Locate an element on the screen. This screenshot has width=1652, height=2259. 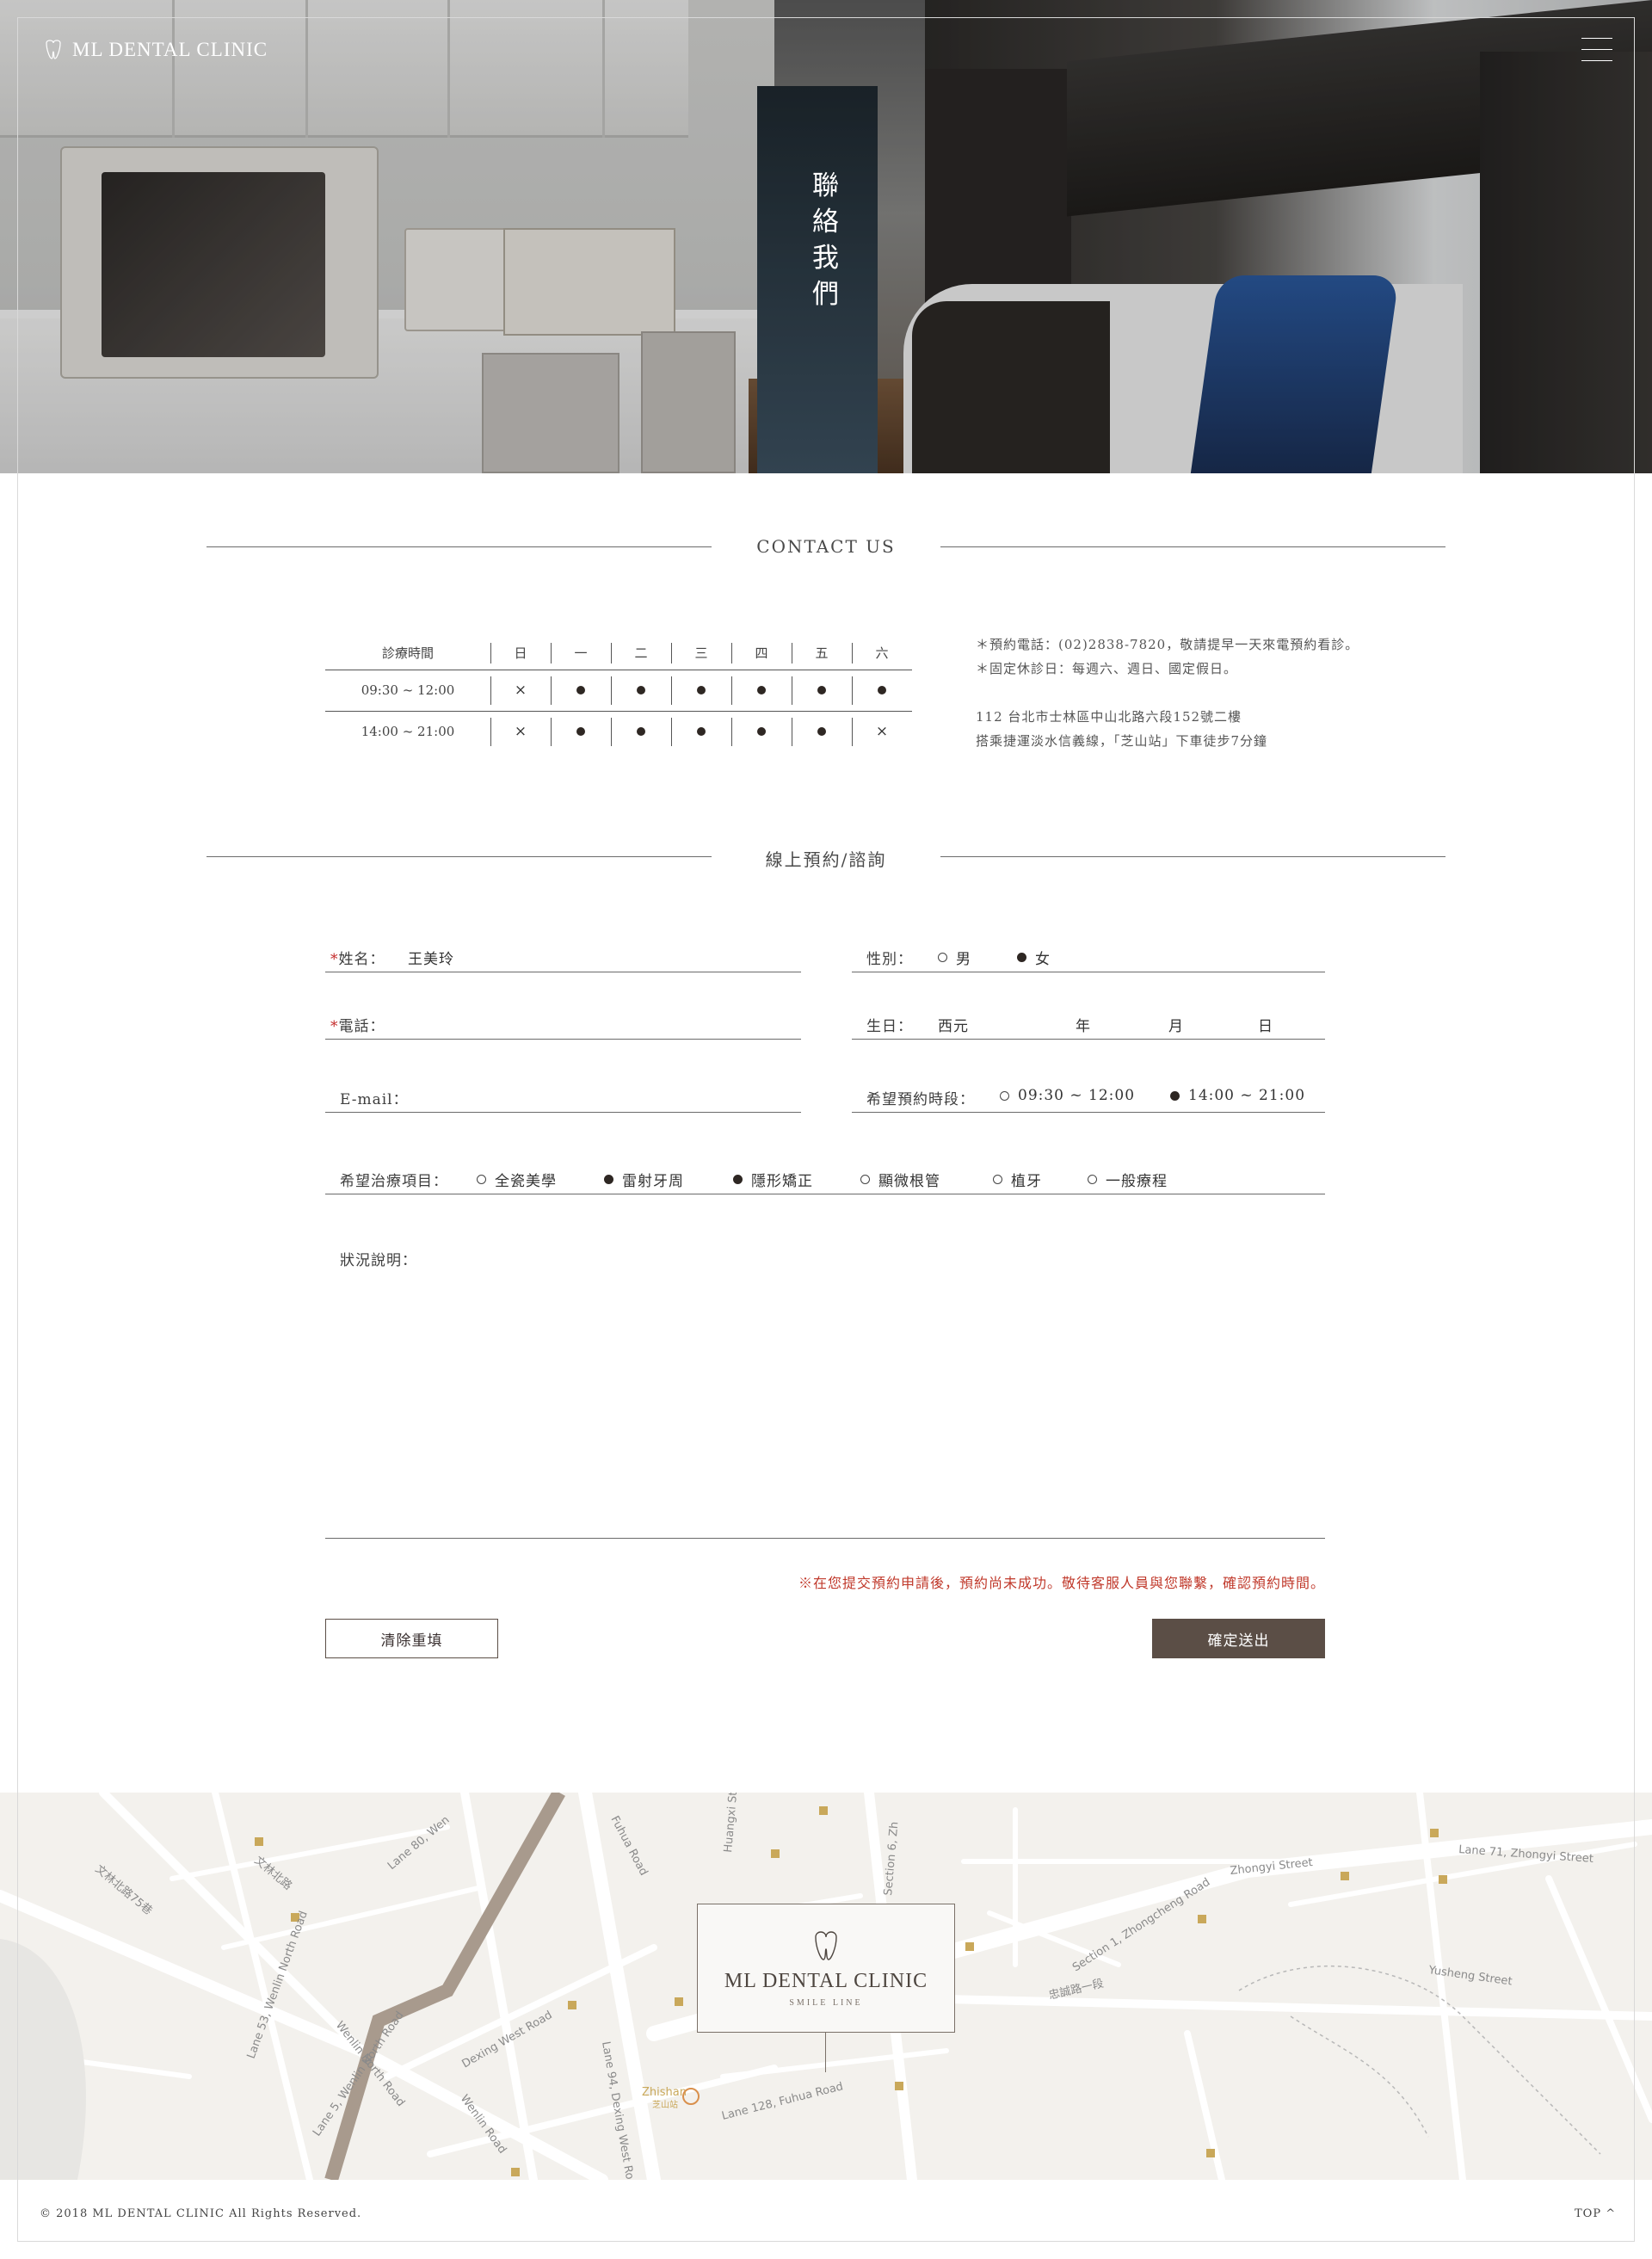
svg-text: Zhishan is located at coordinates (664, 2092).